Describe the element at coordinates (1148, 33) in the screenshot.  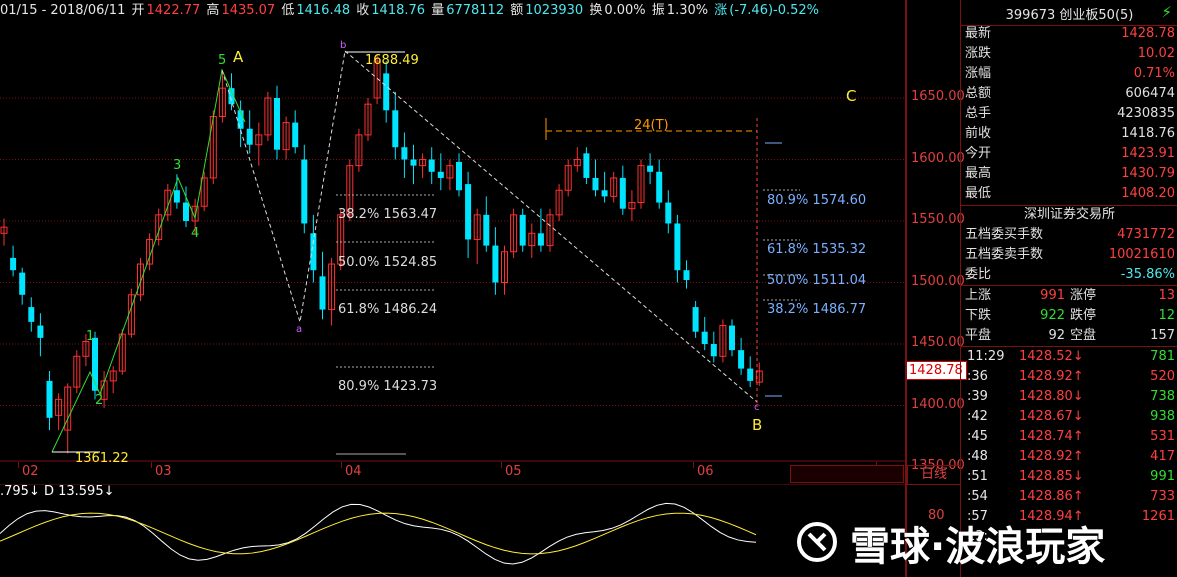
I see `quote-value: 1428.78` at that location.